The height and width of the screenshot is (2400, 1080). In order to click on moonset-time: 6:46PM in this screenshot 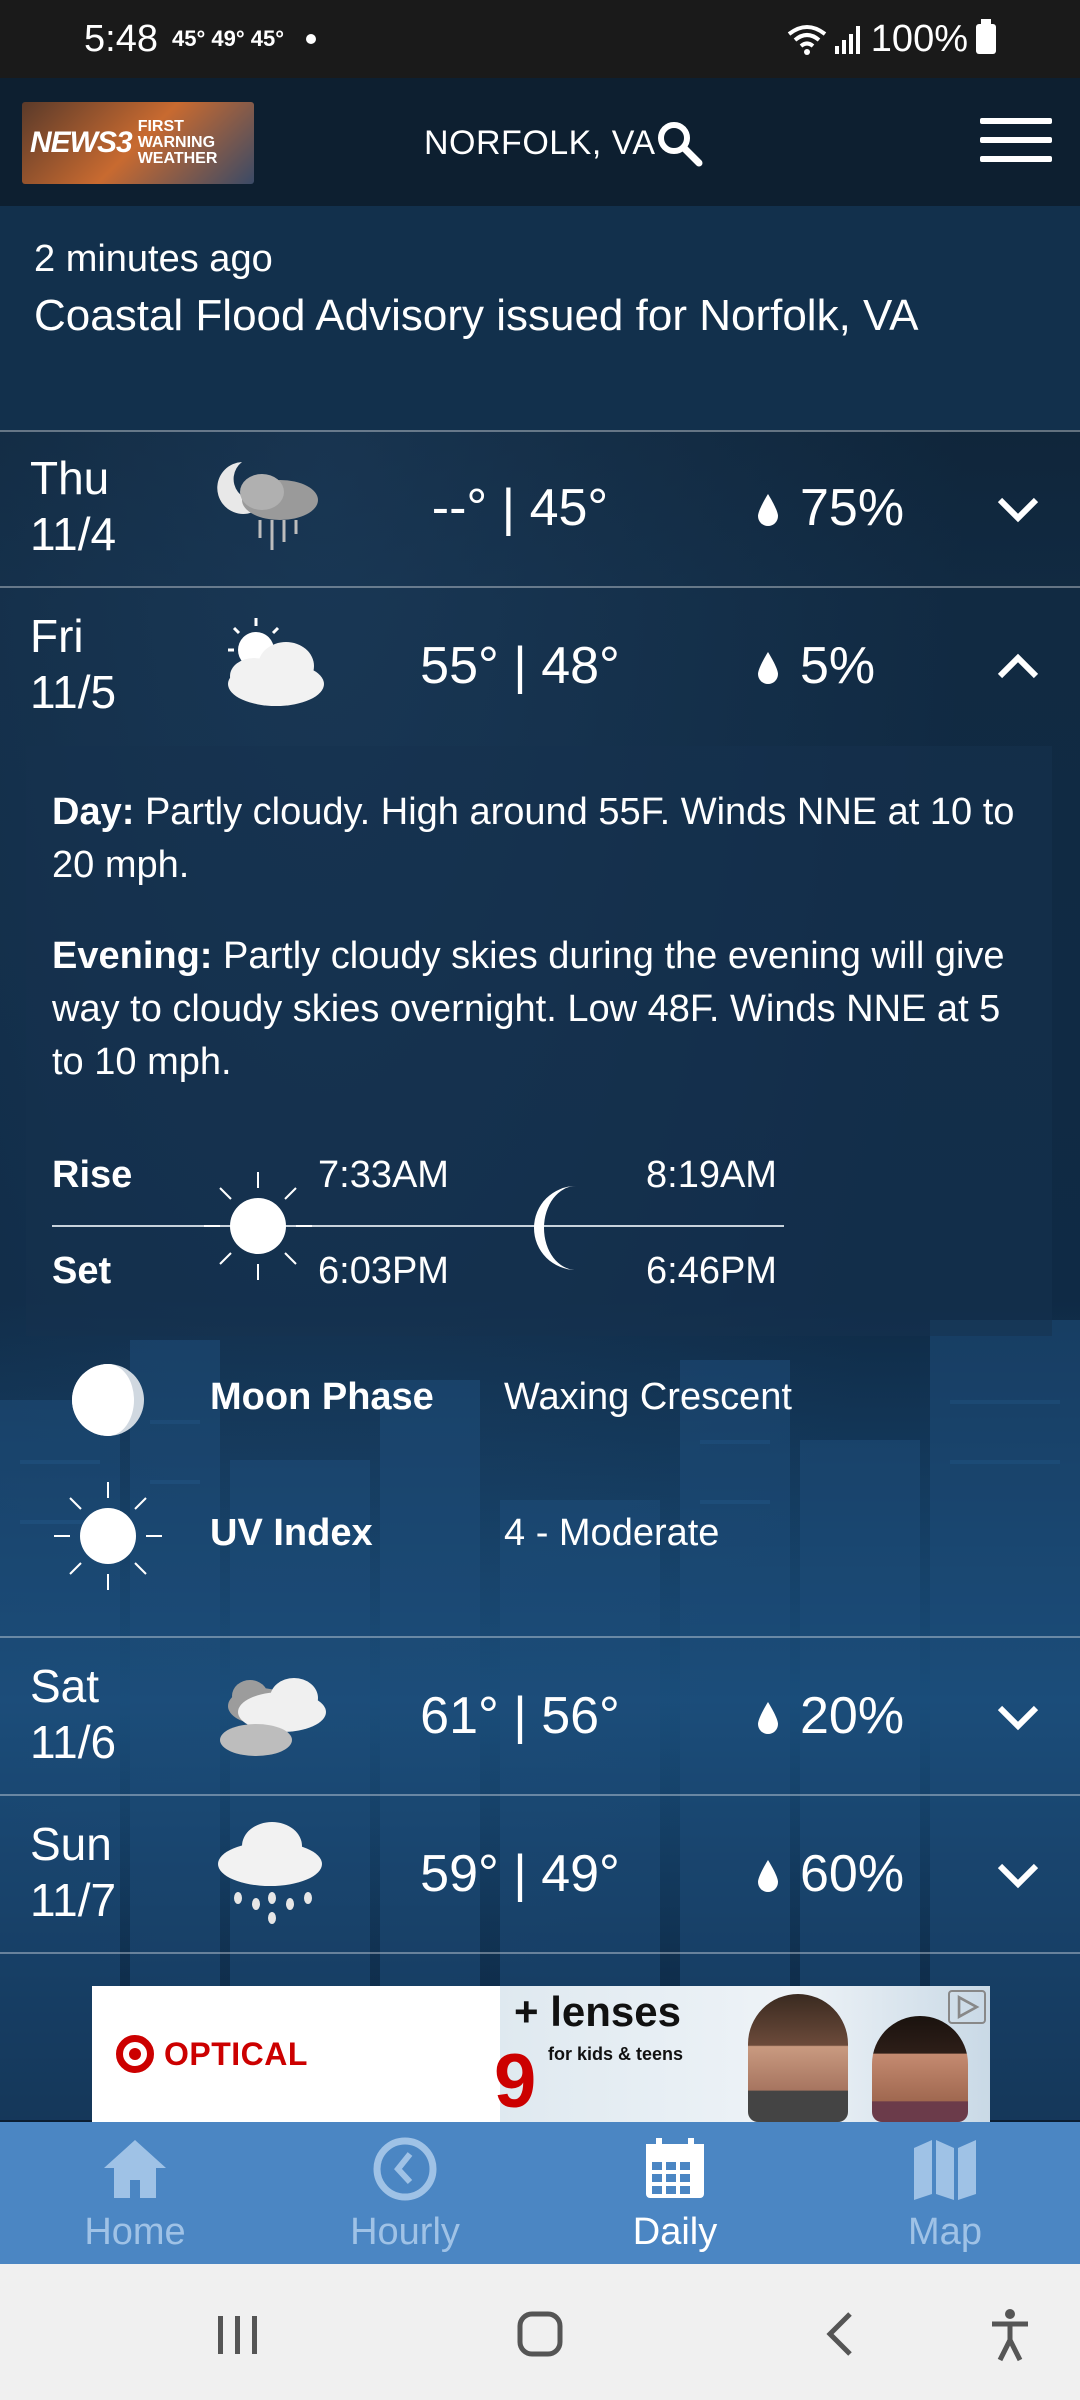, I will do `click(711, 1271)`.